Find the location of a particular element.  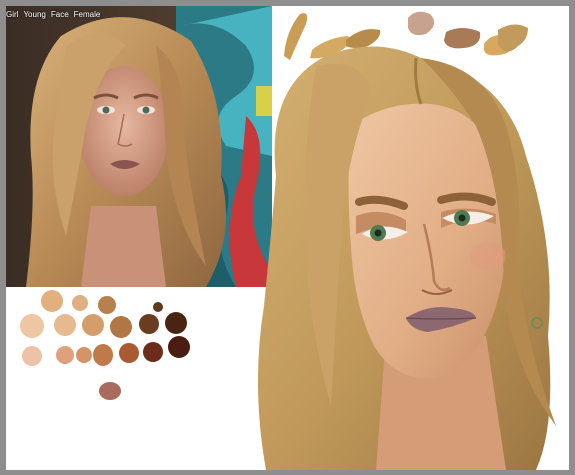

tag-young: Young is located at coordinates (34, 14).